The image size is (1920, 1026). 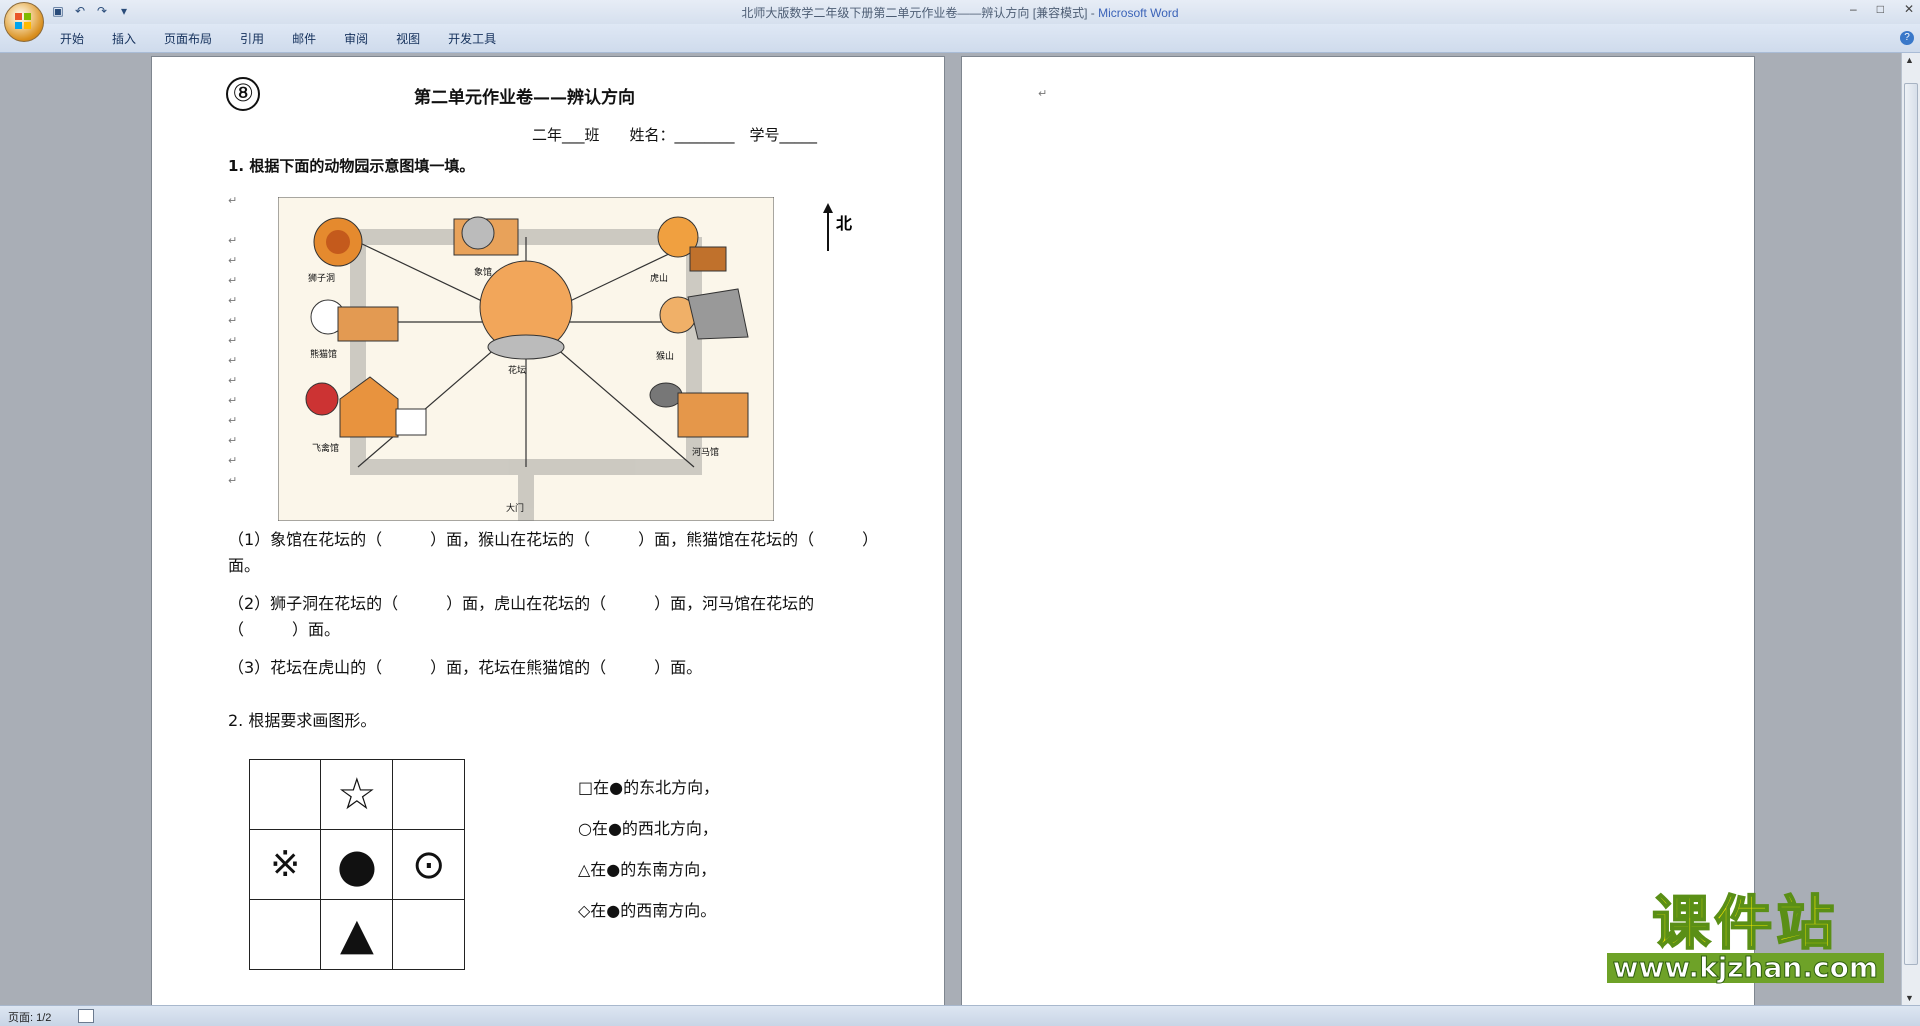 What do you see at coordinates (960, 38) in the screenshot?
I see `ribbon-tab-bar: 开始 插入 页面布局 引用 邮件 审阅 视图 开发工具 ?` at bounding box center [960, 38].